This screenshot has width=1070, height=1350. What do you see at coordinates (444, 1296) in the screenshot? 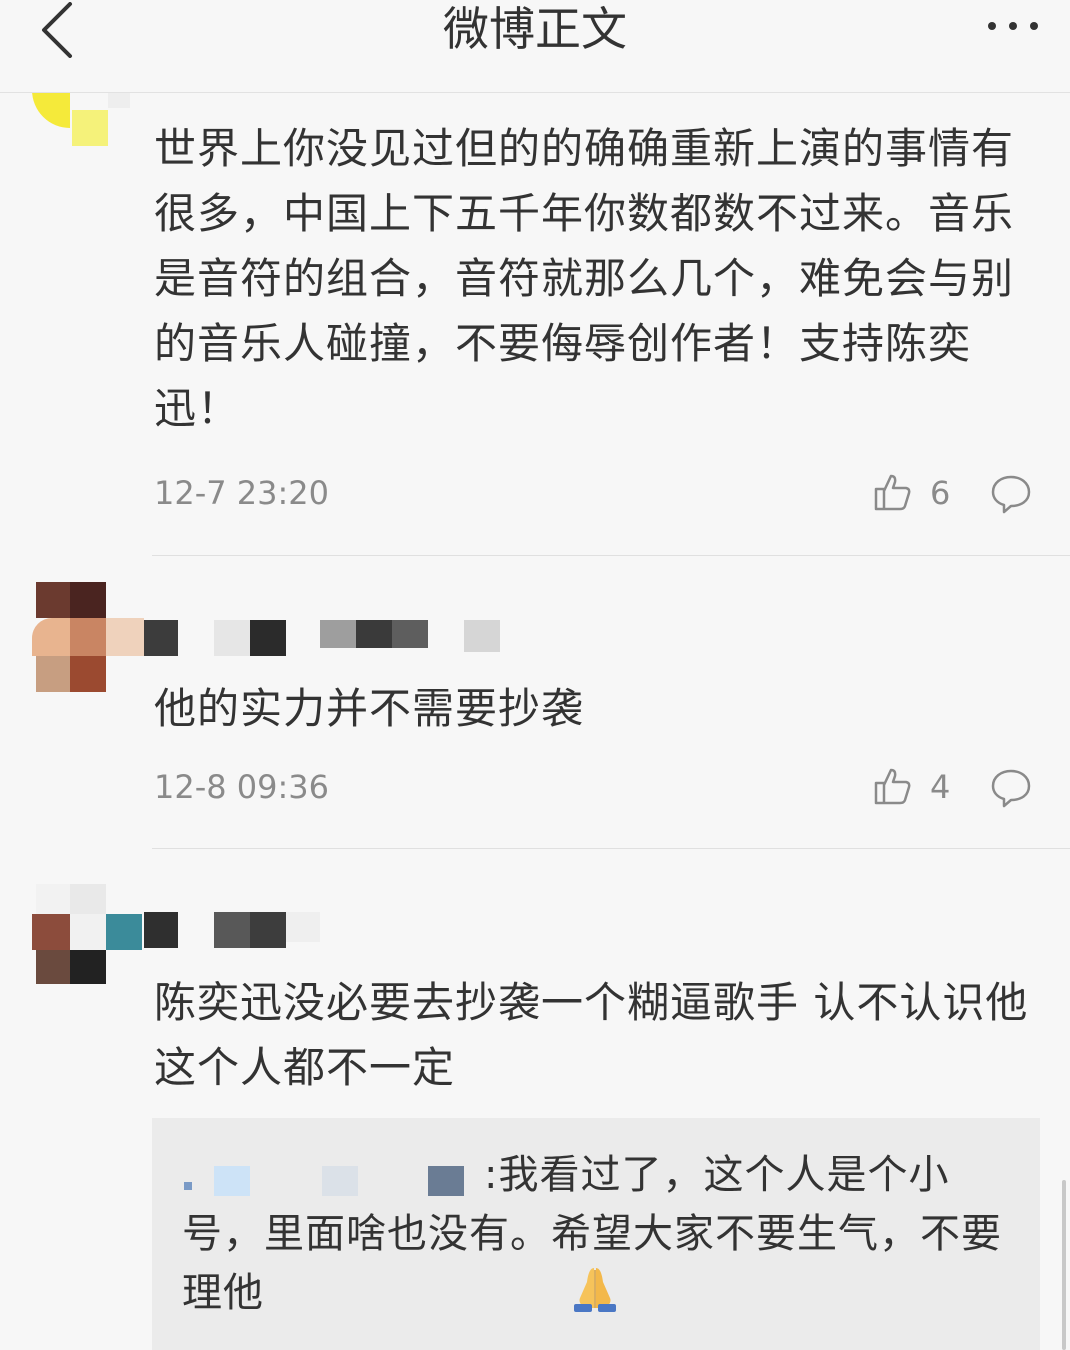
I see `praying-hands-emoji` at bounding box center [444, 1296].